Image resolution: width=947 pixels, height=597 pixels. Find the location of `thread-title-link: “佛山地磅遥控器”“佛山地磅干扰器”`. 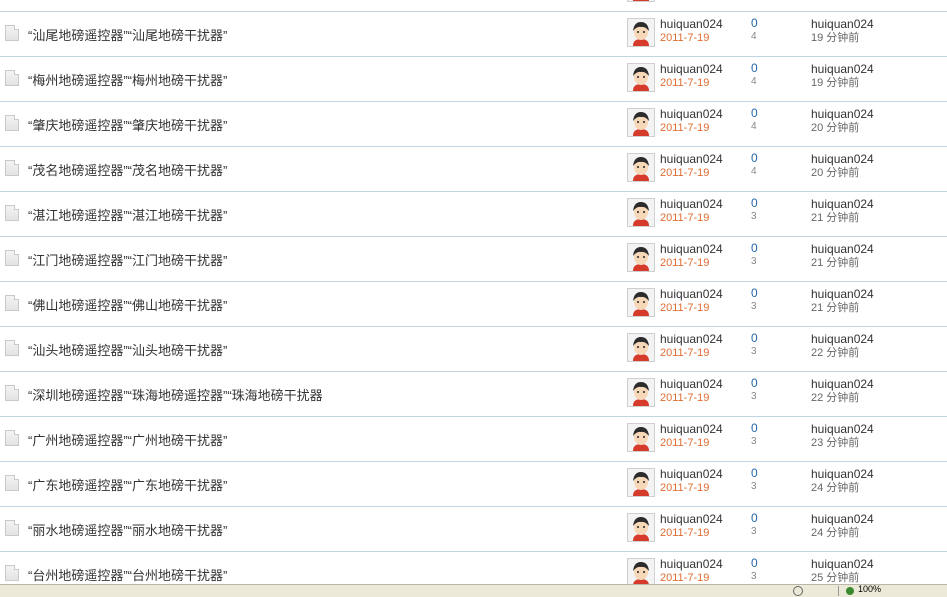

thread-title-link: “佛山地磅遥控器”“佛山地磅干扰器” is located at coordinates (127, 304).